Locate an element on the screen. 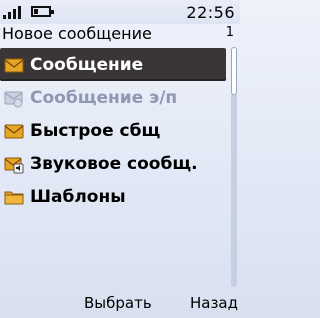  menu-item-message: Сообщение is located at coordinates (113, 64).